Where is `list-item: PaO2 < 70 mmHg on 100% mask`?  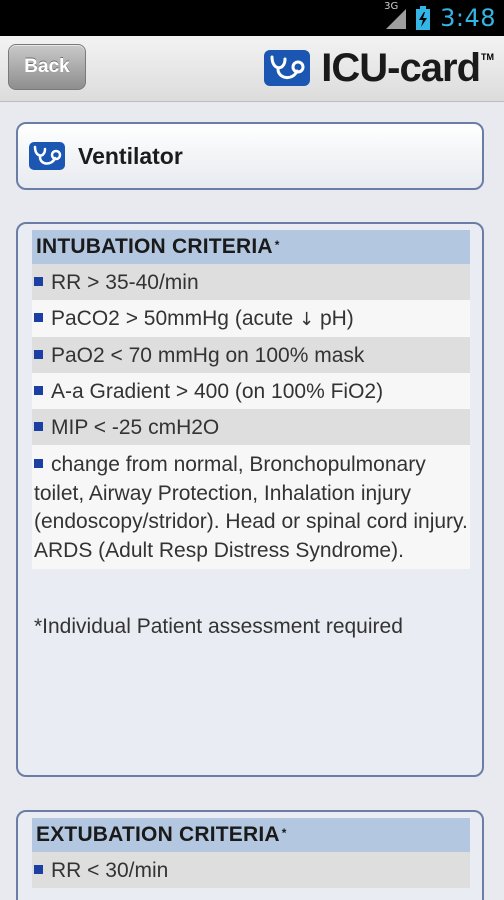 list-item: PaO2 < 70 mmHg on 100% mask is located at coordinates (251, 355).